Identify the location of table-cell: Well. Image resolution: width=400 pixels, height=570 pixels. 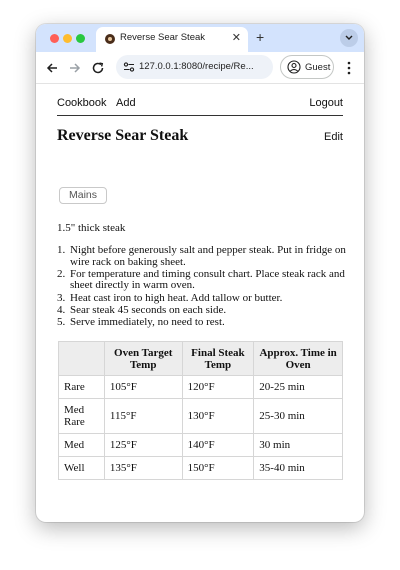
(81, 468).